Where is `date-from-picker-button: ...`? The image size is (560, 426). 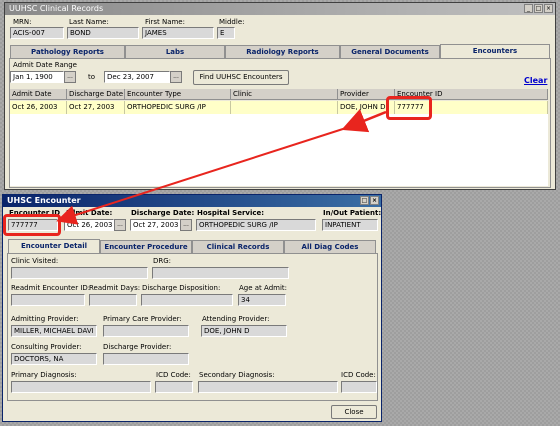 date-from-picker-button: ... is located at coordinates (70, 77).